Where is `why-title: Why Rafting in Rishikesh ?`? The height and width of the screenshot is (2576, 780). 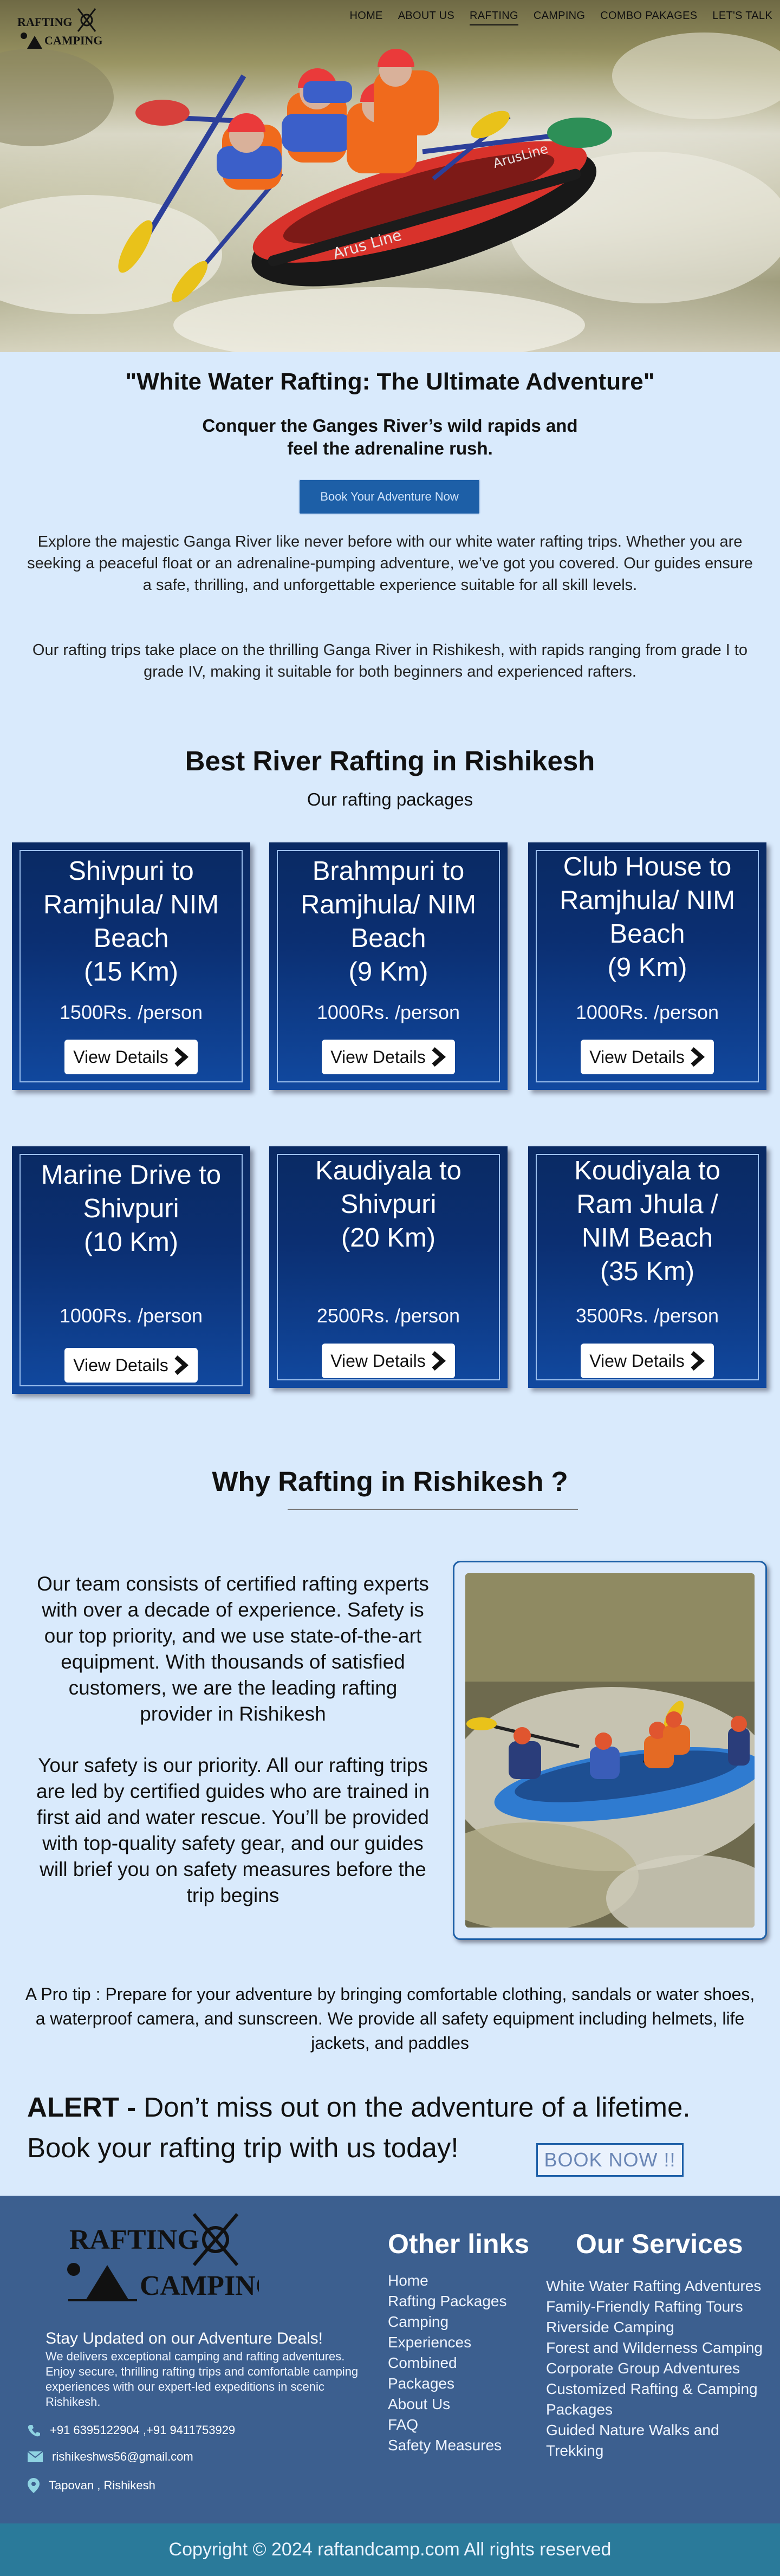
why-title: Why Rafting in Rishikesh ? is located at coordinates (390, 1481).